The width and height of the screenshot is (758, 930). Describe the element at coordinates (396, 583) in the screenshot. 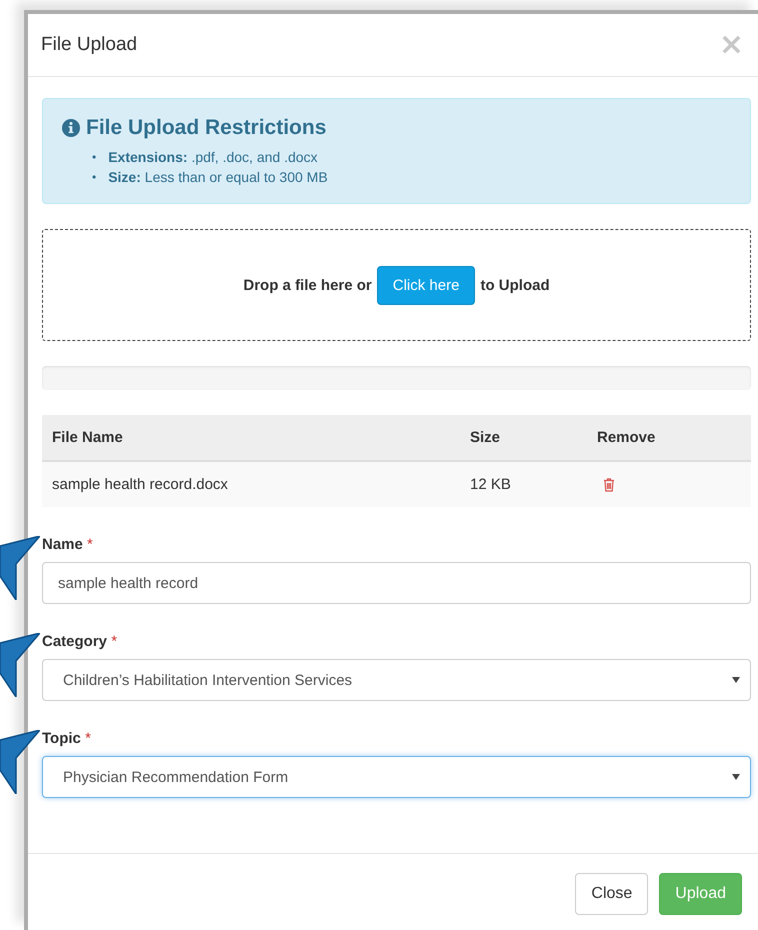

I see `input-field: sample health record` at that location.